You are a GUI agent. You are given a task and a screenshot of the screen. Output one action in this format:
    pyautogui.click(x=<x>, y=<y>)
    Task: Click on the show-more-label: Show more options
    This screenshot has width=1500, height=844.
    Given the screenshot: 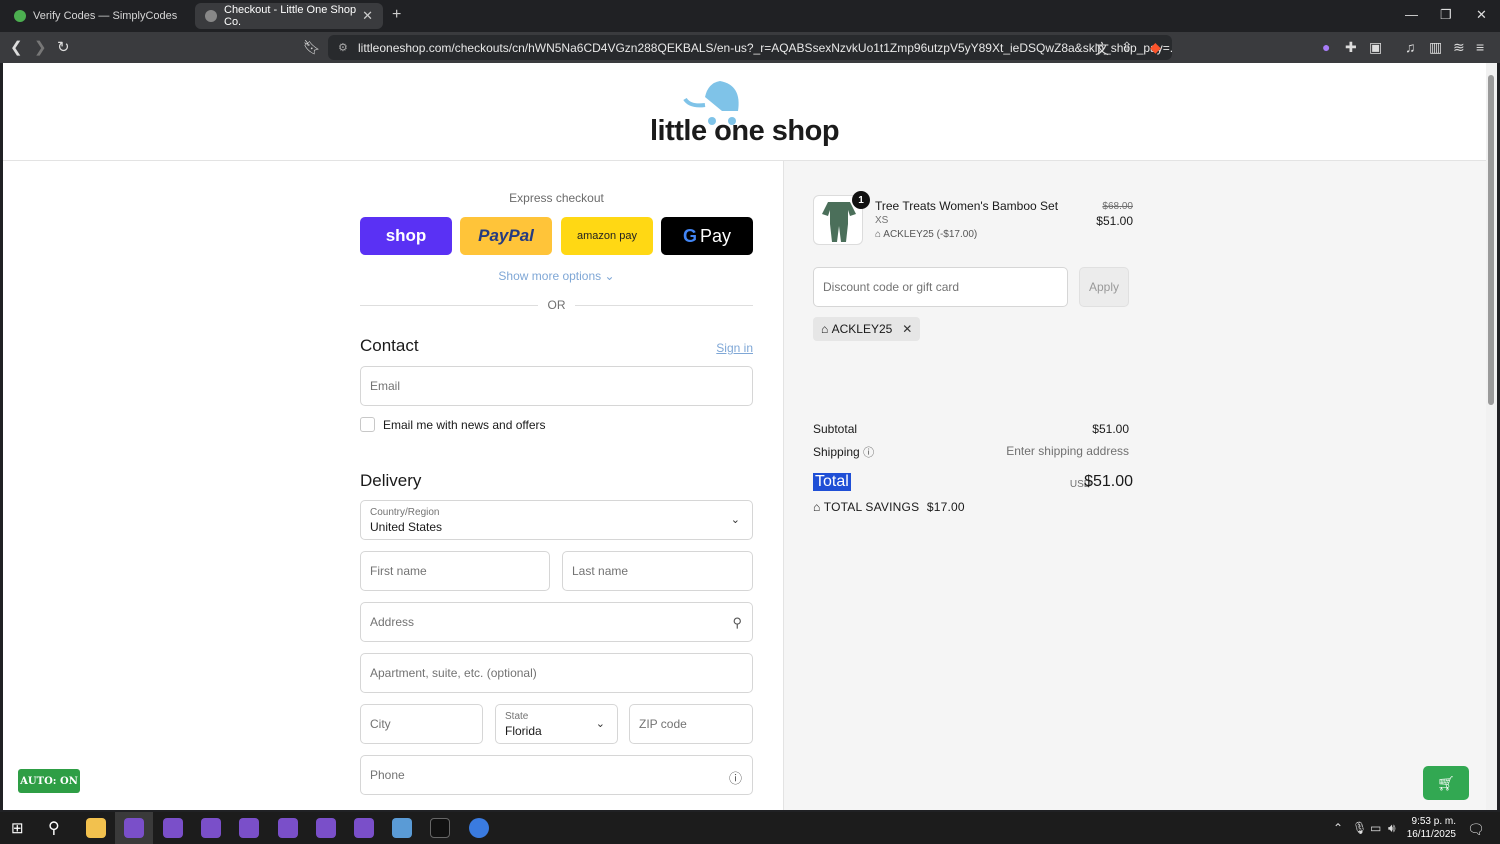 What is the action you would take?
    pyautogui.click(x=550, y=276)
    